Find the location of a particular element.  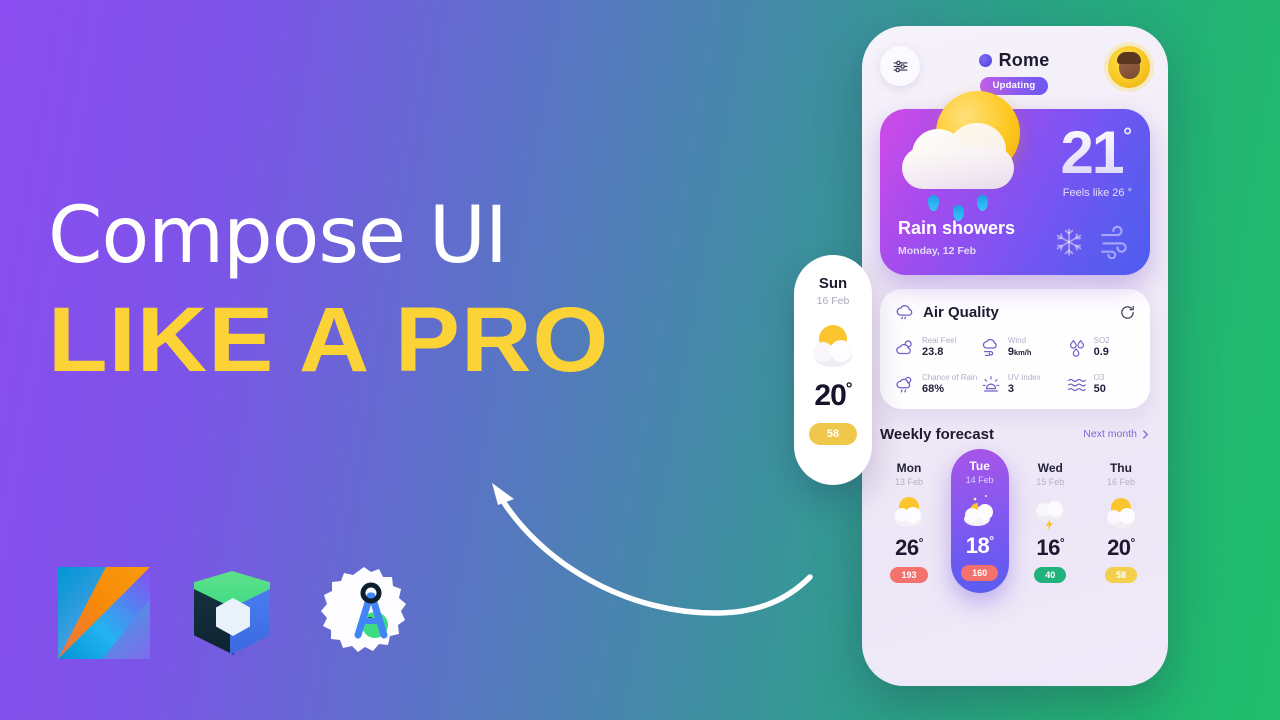

metric-o3: O3 50 is located at coordinates (1101, 385).